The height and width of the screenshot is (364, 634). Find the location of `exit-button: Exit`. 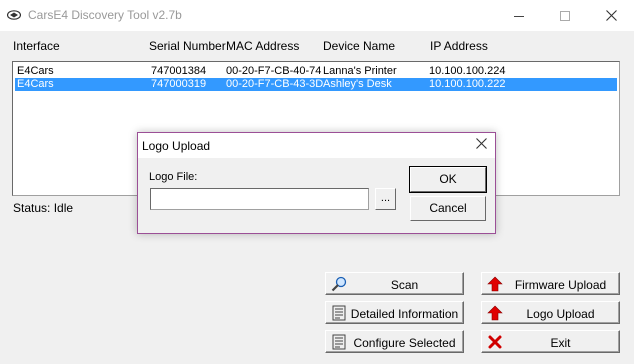

exit-button: Exit is located at coordinates (550, 341).